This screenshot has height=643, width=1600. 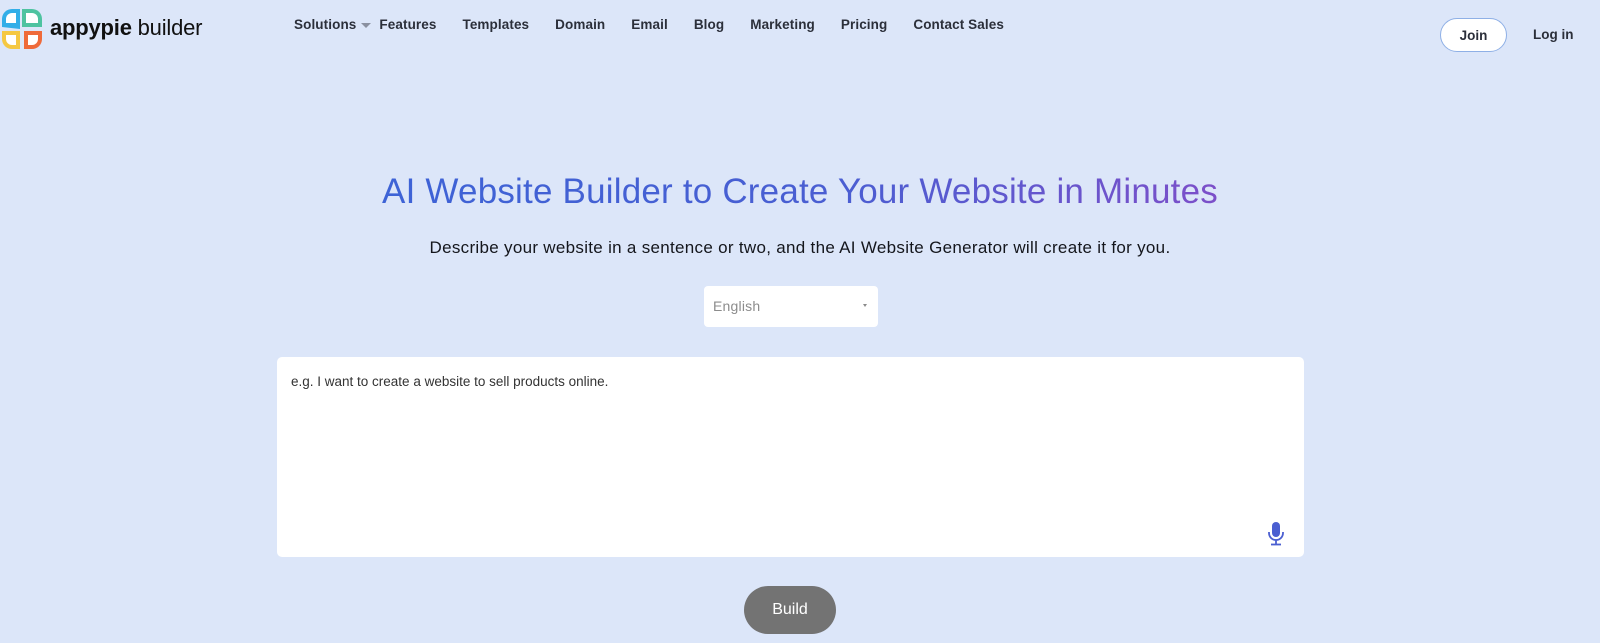 What do you see at coordinates (865, 305) in the screenshot?
I see `dropdown-arrow-icon` at bounding box center [865, 305].